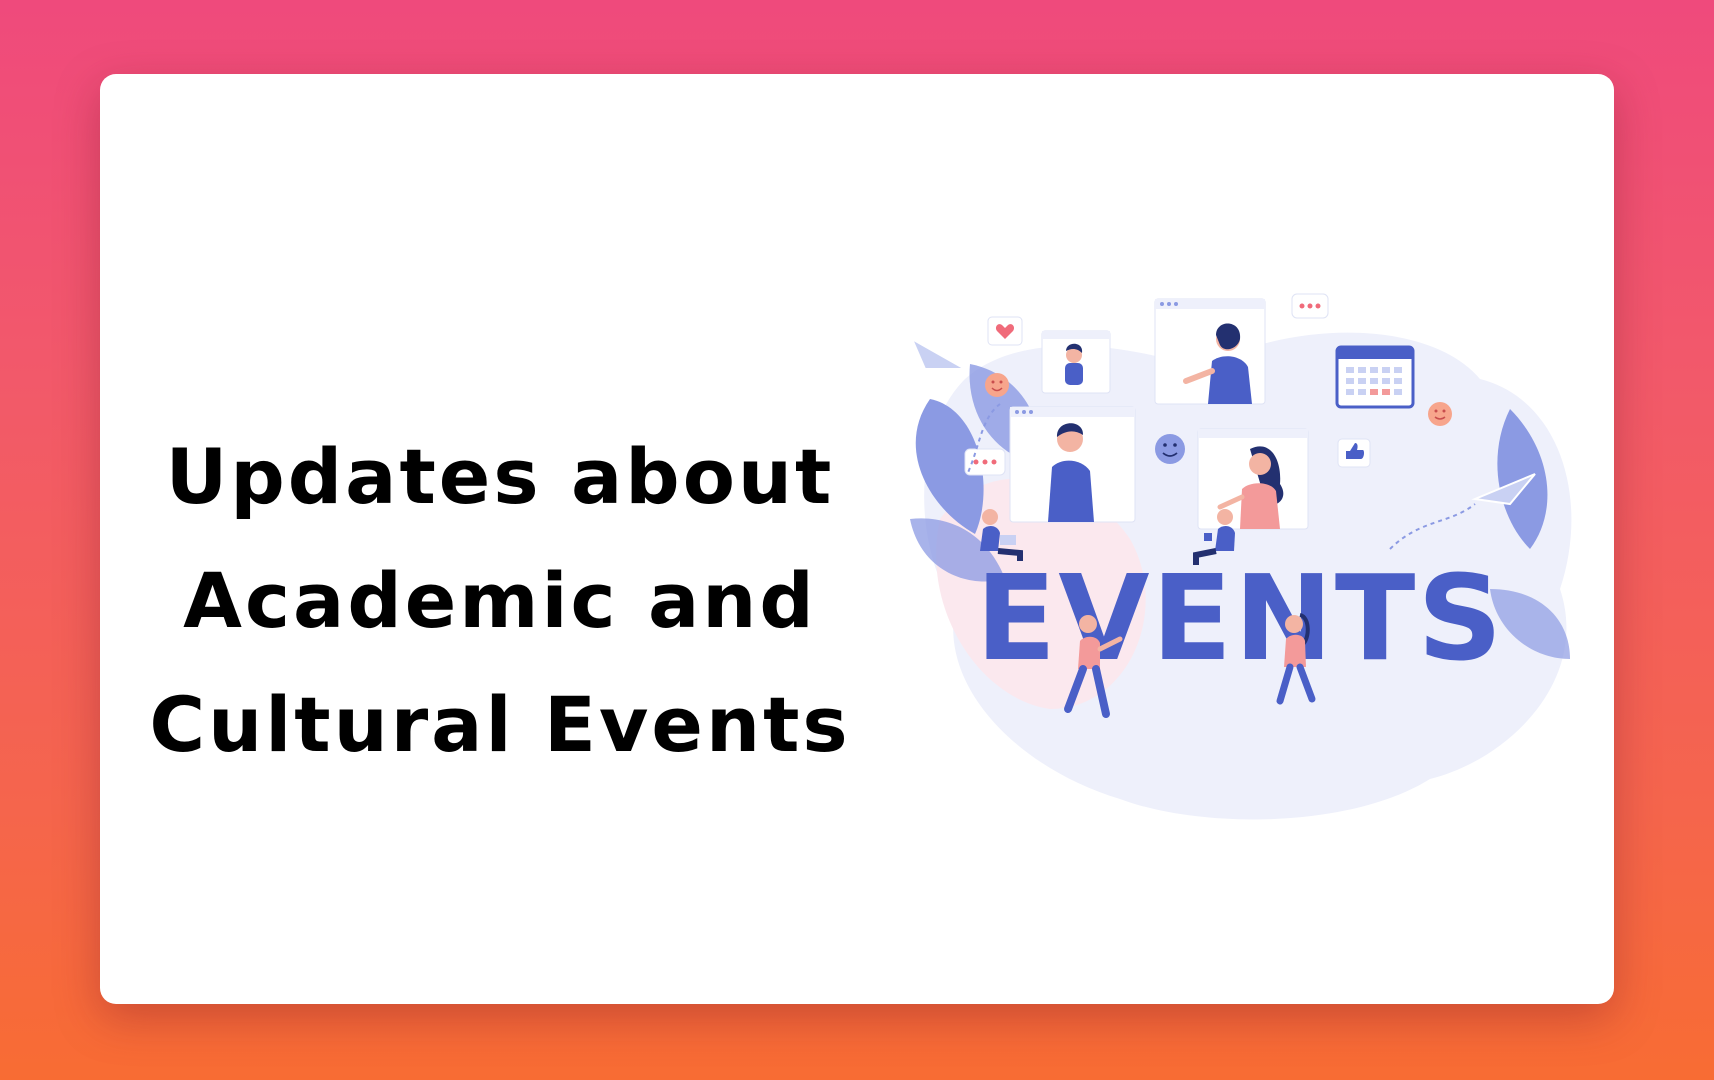 The image size is (1714, 1080). Describe the element at coordinates (500, 724) in the screenshot. I see `headline-line-3: Cultural Events` at that location.